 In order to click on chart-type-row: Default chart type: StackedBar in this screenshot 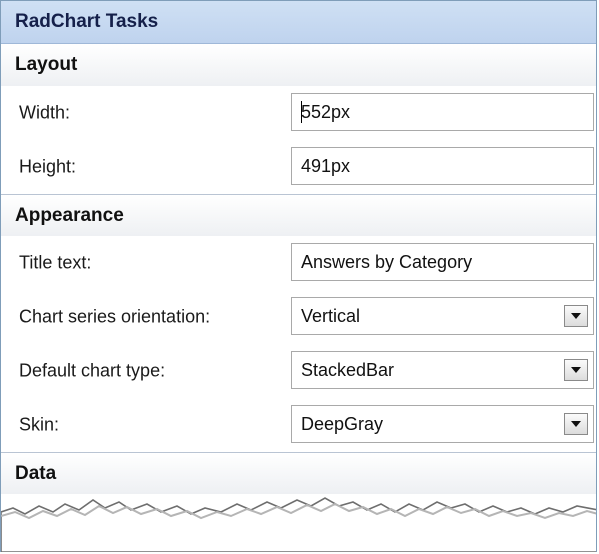, I will do `click(298, 371)`.